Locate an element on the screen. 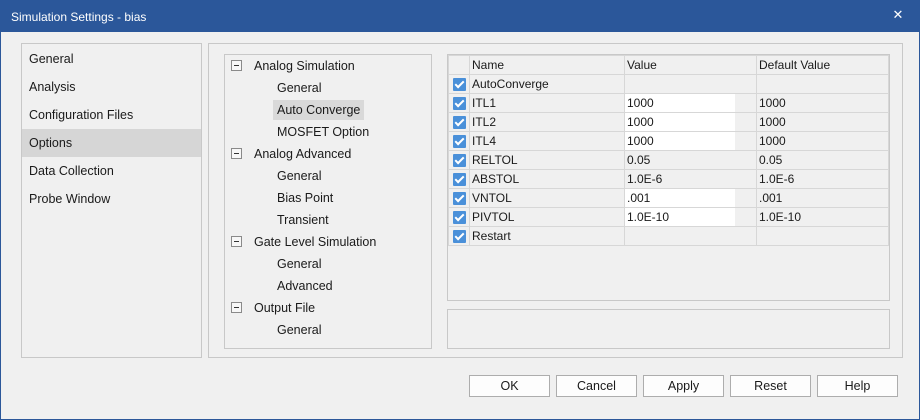 The image size is (920, 420). title-bar: Simulation Settings - bias ✕ is located at coordinates (460, 16).